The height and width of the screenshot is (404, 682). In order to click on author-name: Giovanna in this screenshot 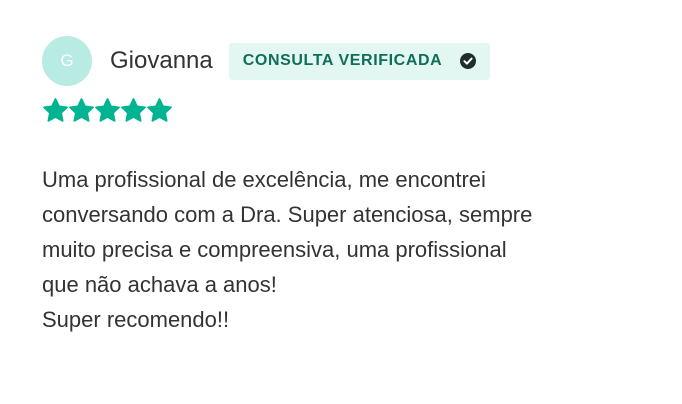, I will do `click(161, 60)`.